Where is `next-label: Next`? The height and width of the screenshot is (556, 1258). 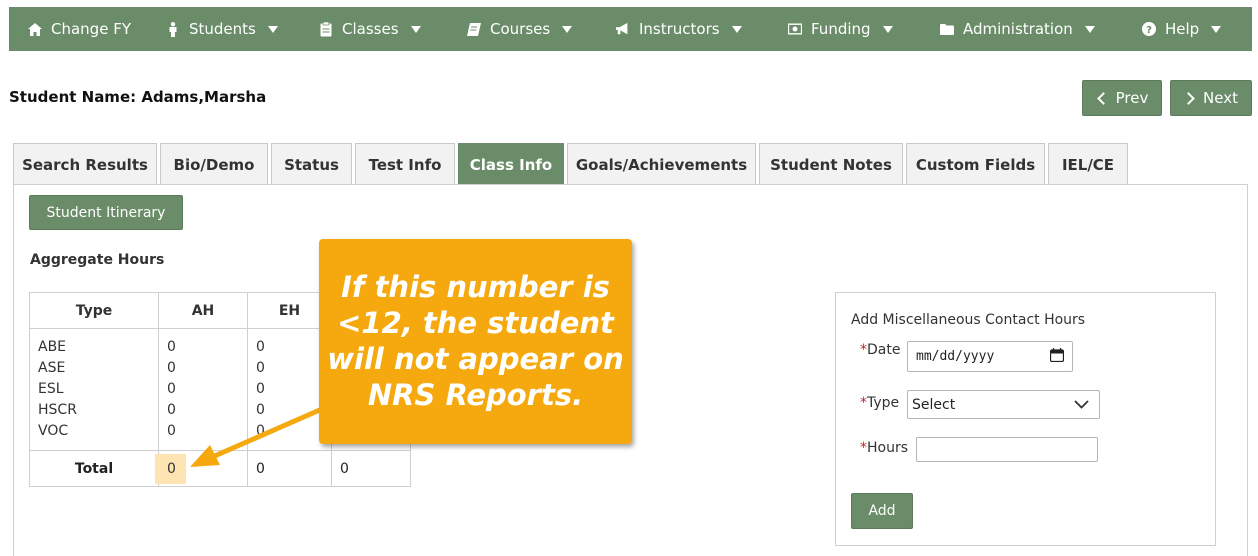
next-label: Next is located at coordinates (1220, 98).